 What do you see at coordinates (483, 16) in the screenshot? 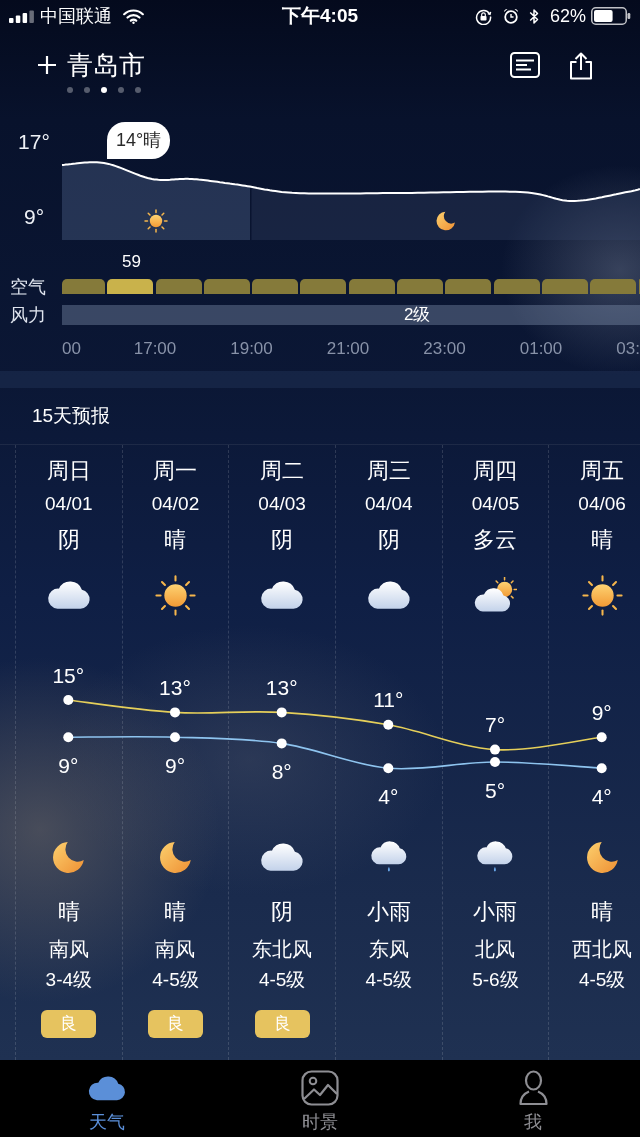
I see `rotation-lock-icon` at bounding box center [483, 16].